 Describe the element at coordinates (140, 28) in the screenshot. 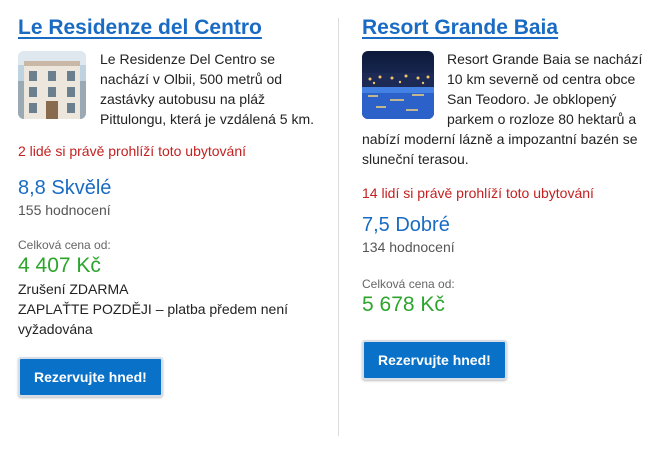

I see `hotel-name-link: Le Residenze del Centro` at that location.